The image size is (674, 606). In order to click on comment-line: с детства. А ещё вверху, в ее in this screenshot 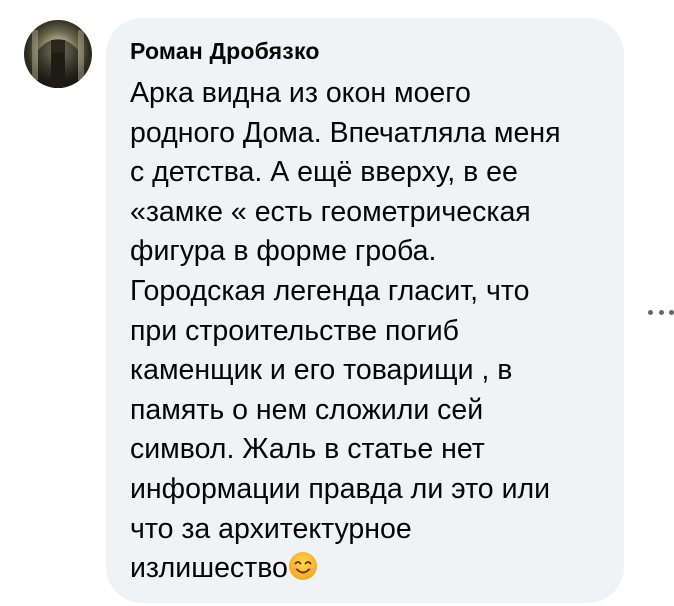, I will do `click(324, 172)`.